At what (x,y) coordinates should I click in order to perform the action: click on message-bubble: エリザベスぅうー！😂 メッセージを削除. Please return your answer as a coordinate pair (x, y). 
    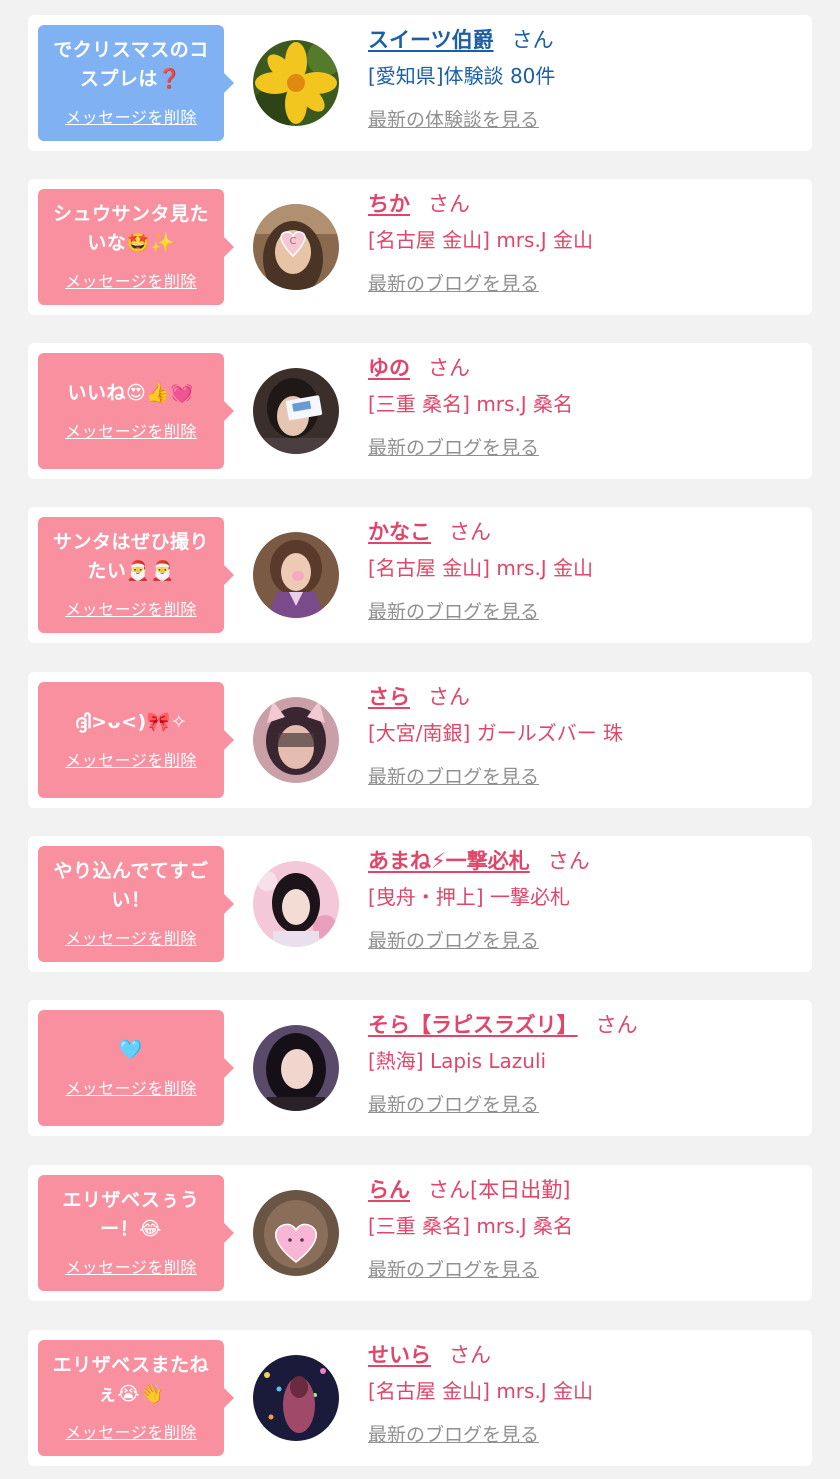
    Looking at the image, I should click on (136, 1233).